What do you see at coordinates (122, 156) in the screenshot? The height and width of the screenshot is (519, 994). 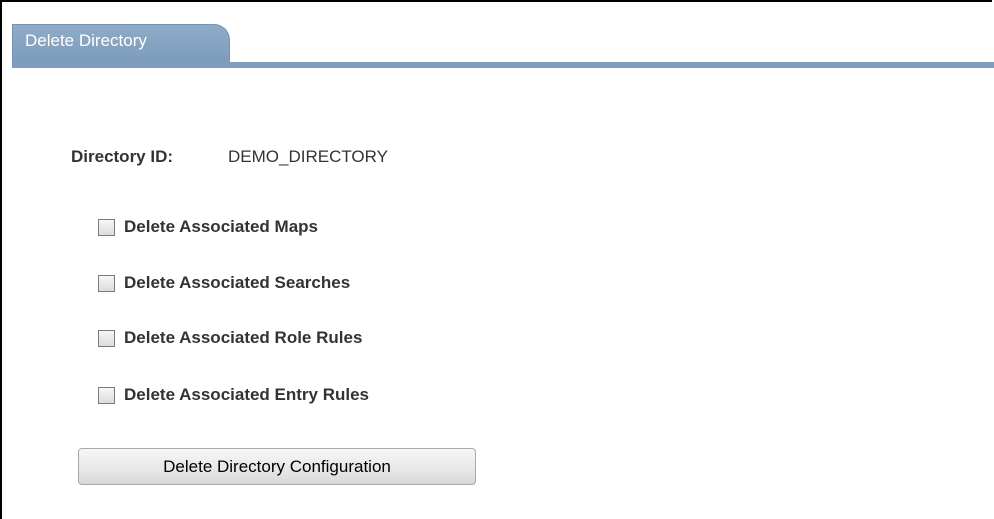 I see `directory-id-label: Directory ID:` at bounding box center [122, 156].